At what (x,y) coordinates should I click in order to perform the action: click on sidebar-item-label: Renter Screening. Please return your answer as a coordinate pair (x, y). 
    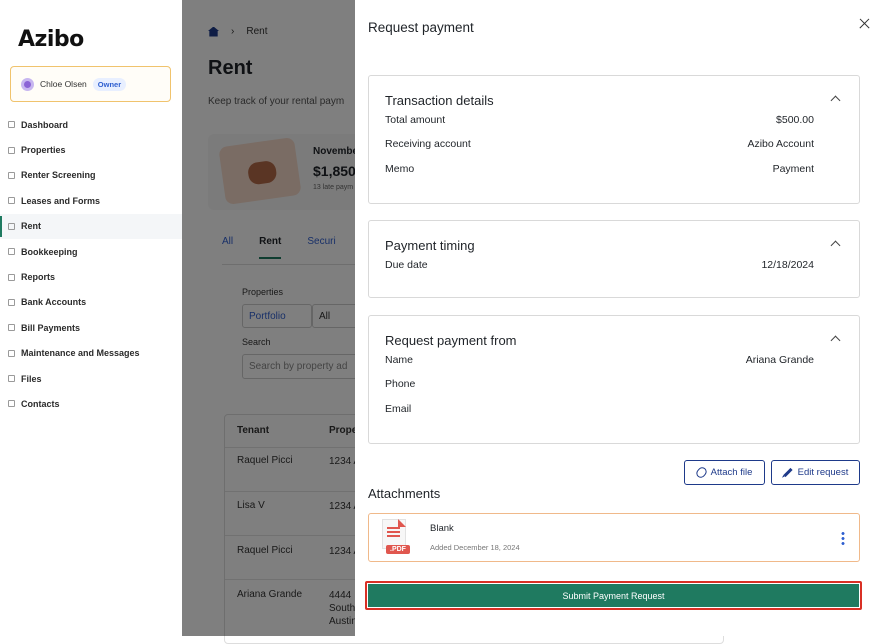
    Looking at the image, I should click on (58, 175).